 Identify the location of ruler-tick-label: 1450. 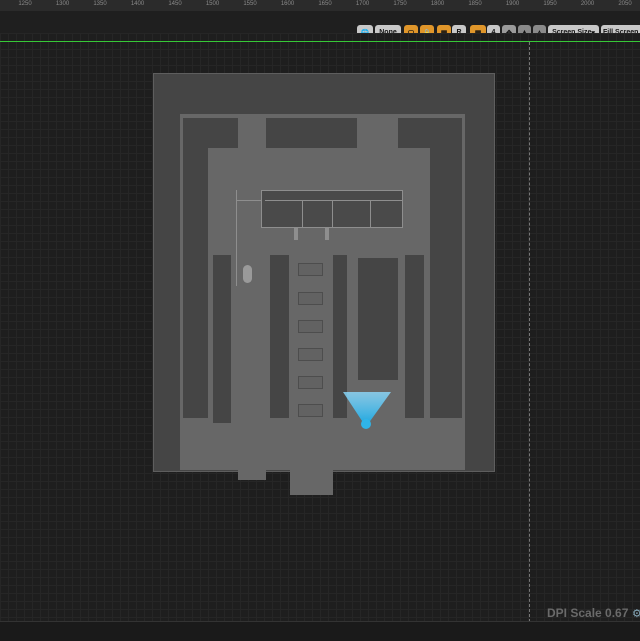
(175, 4).